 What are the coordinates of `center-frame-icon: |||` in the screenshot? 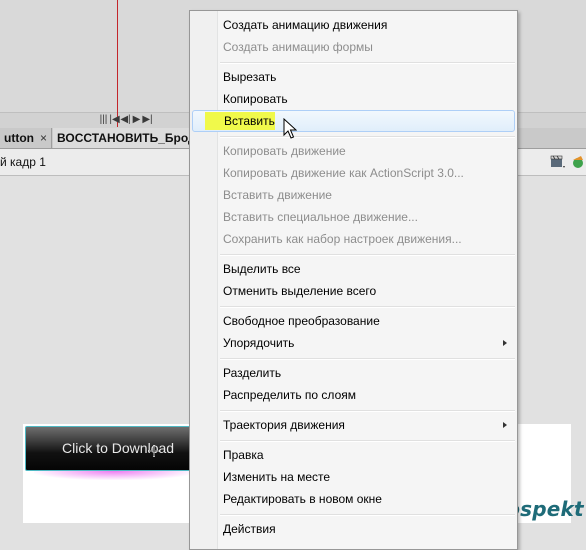 It's located at (103, 119).